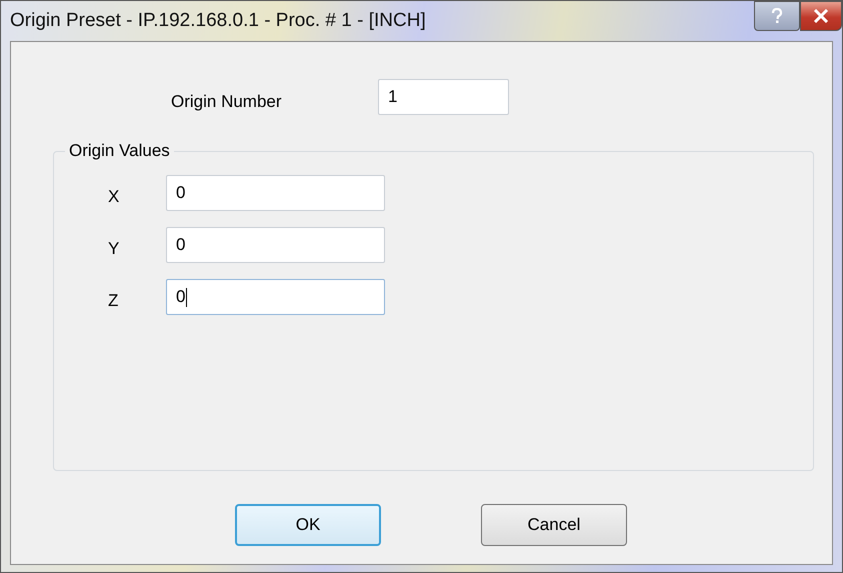  I want to click on ok-button: OK, so click(308, 525).